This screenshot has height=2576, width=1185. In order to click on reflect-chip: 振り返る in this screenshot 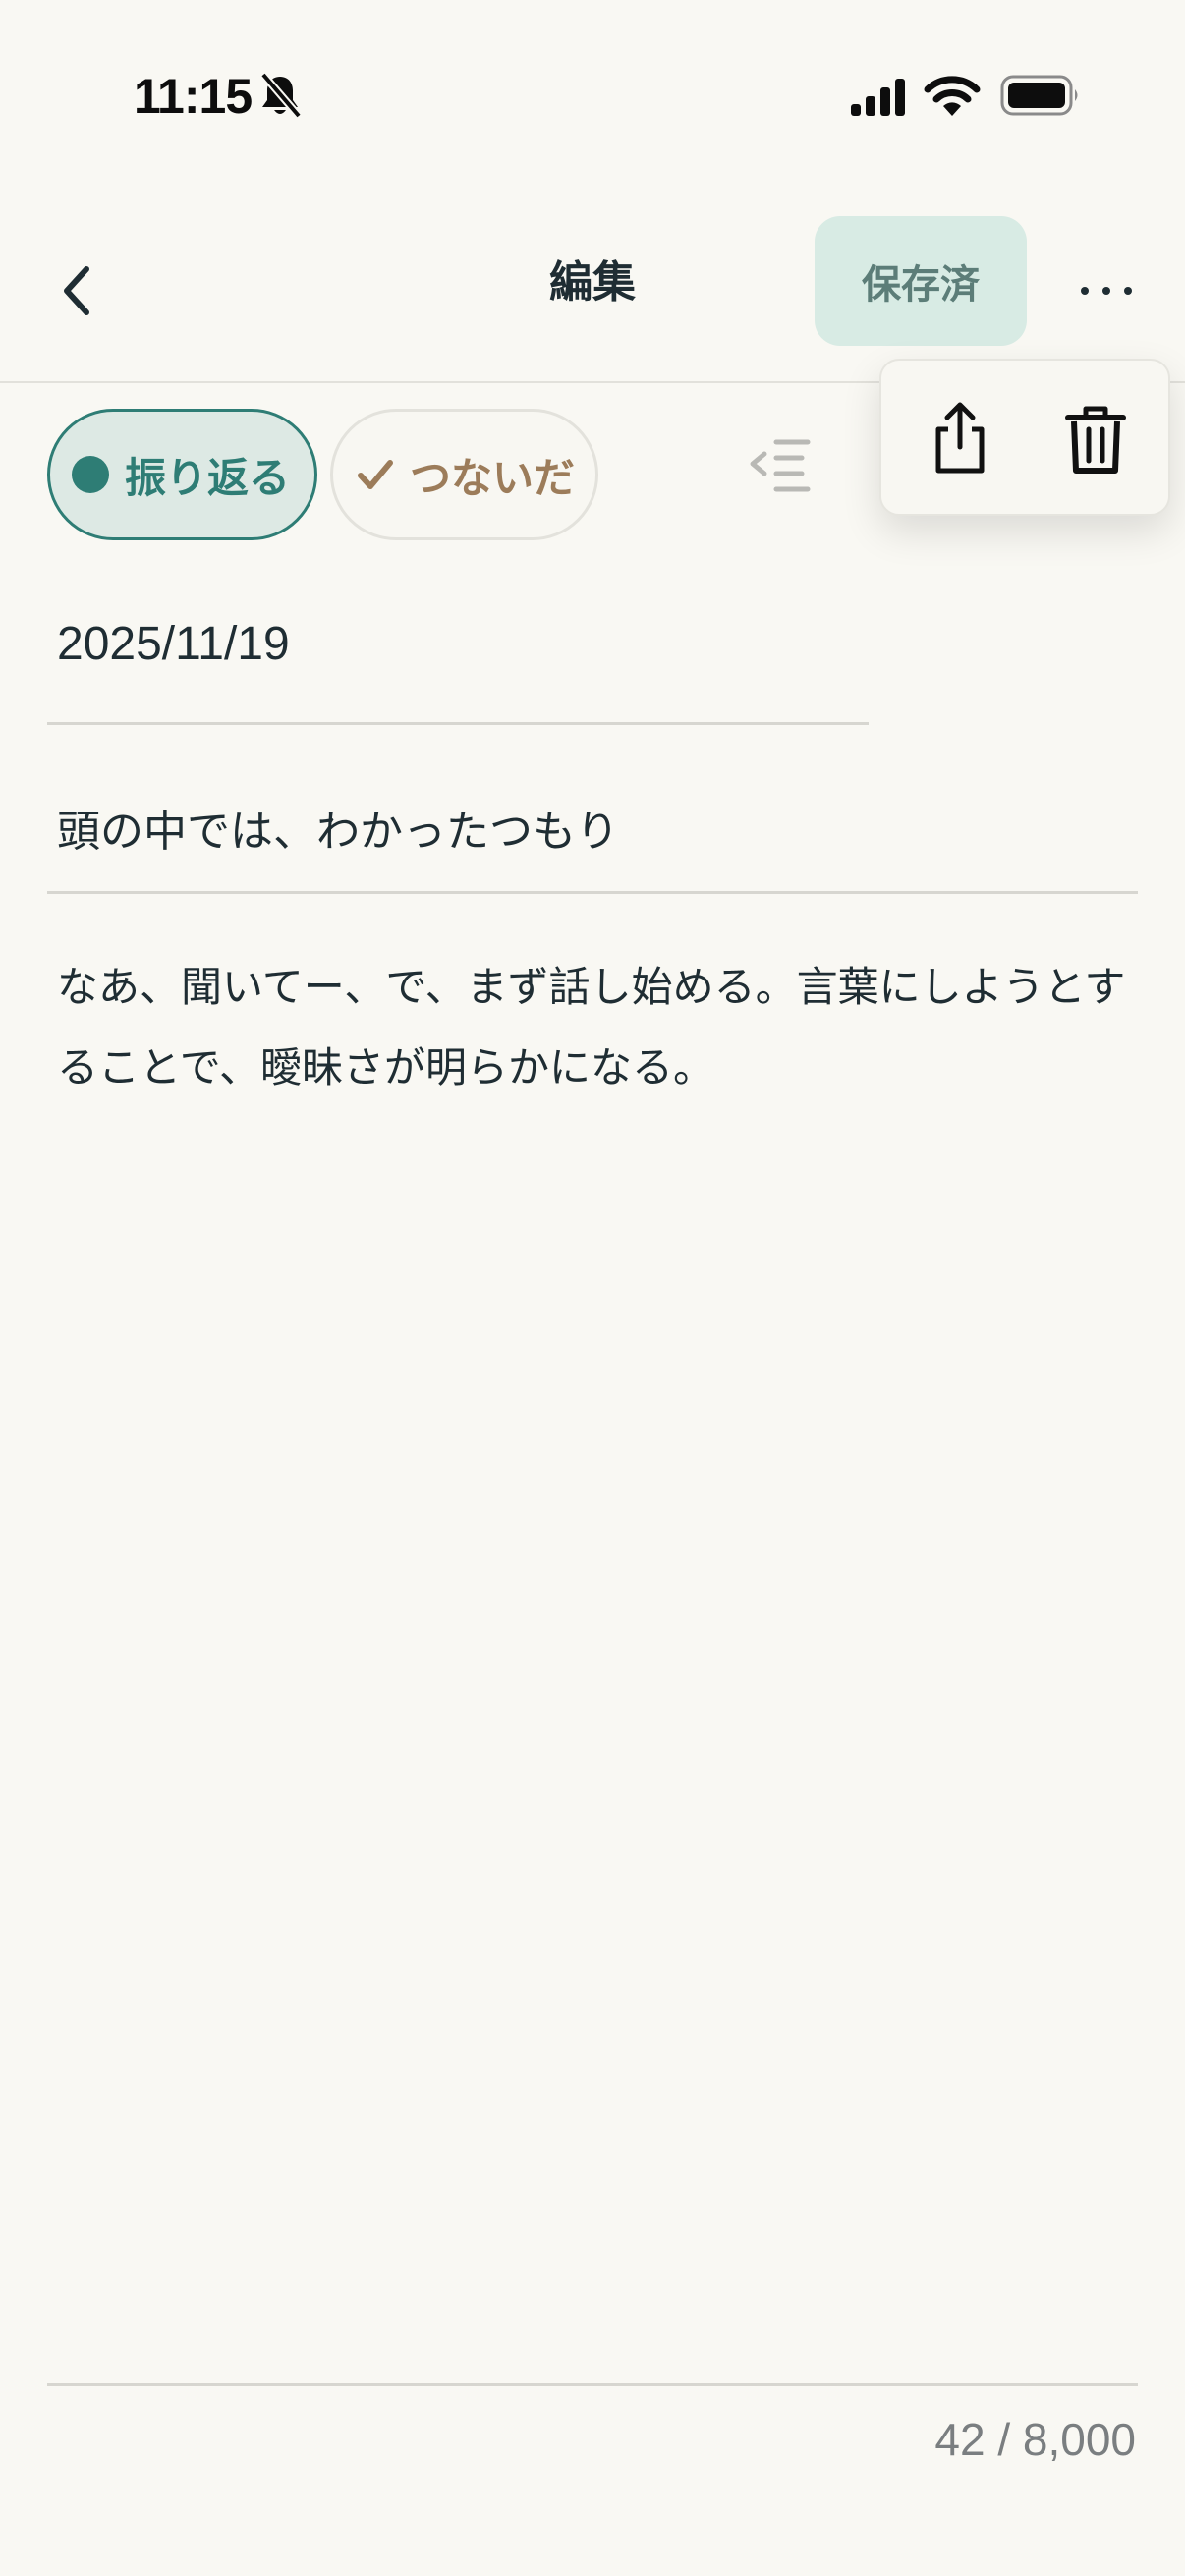, I will do `click(182, 474)`.